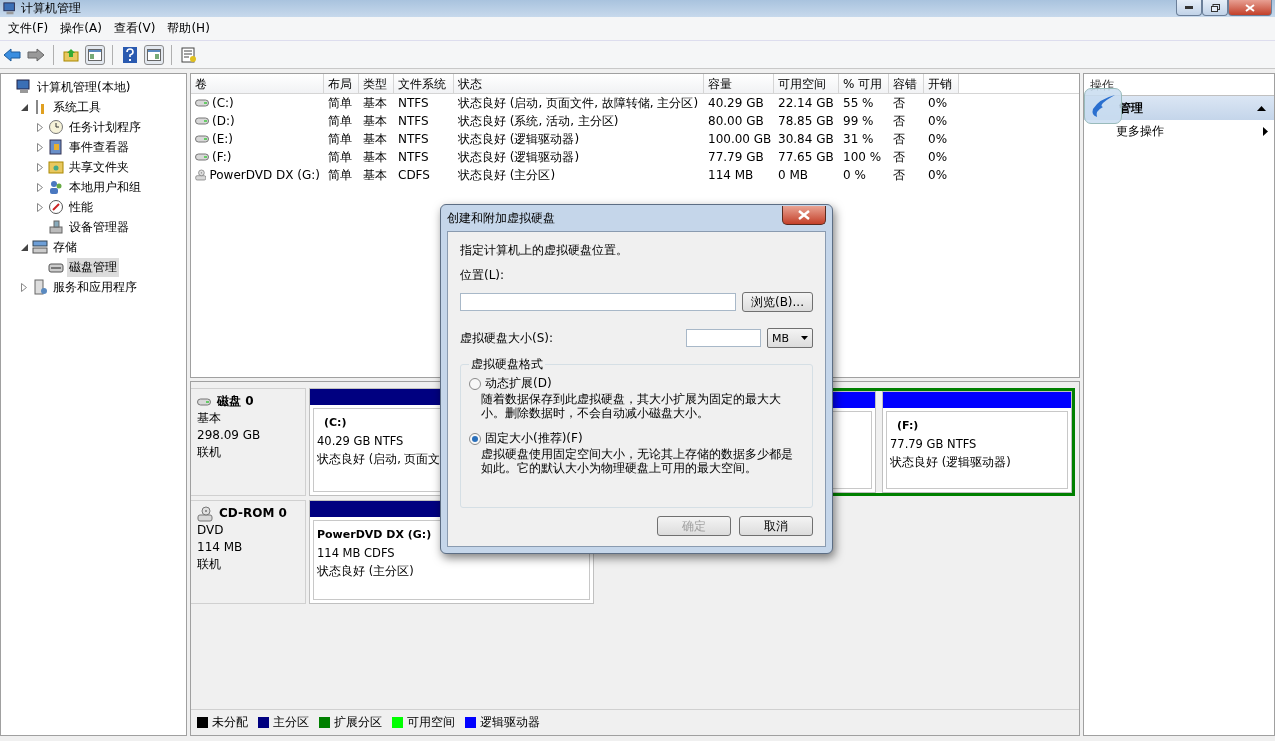  What do you see at coordinates (858, 103) in the screenshot?
I see `table-cell: 55 %` at bounding box center [858, 103].